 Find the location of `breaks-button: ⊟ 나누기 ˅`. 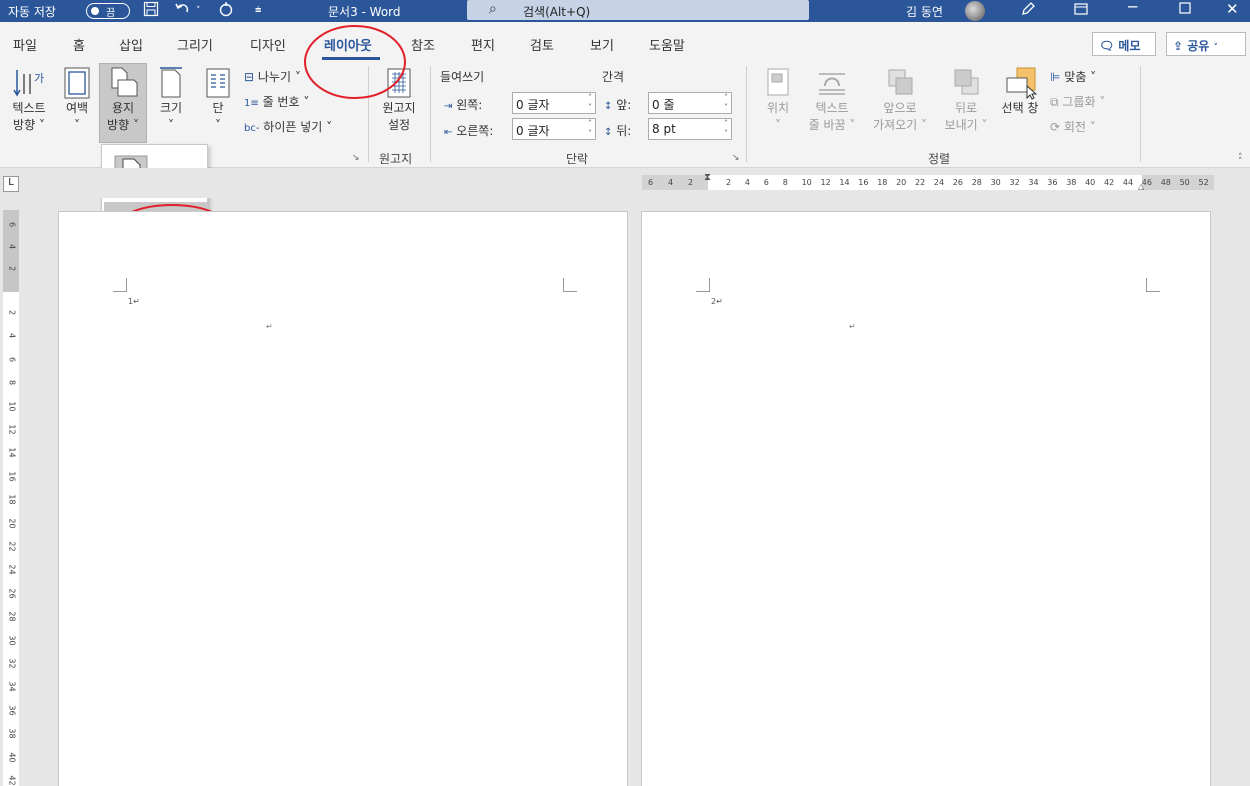

breaks-button: ⊟ 나누기 ˅ is located at coordinates (272, 76).